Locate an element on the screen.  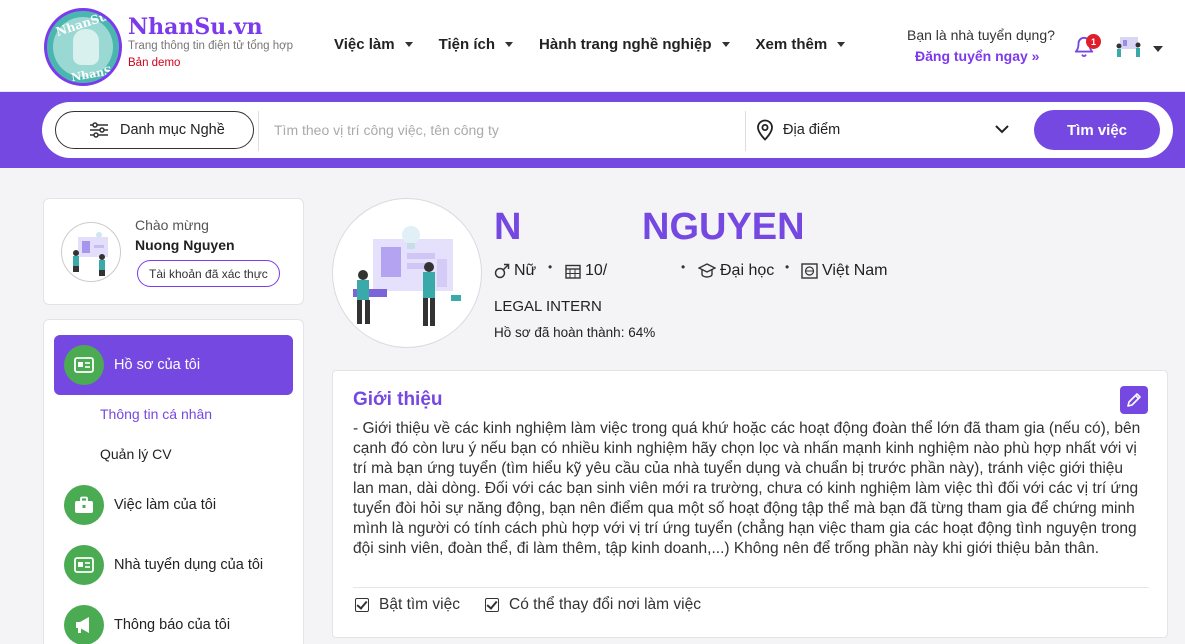
nav-item-label: Hành trang nghề nghiệp is located at coordinates (625, 44).